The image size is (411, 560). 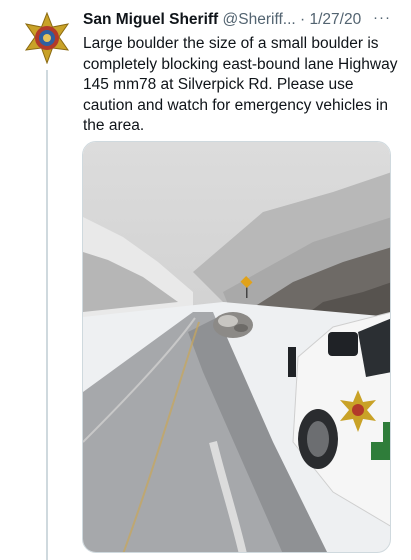 I want to click on thread-line, so click(x=47, y=315).